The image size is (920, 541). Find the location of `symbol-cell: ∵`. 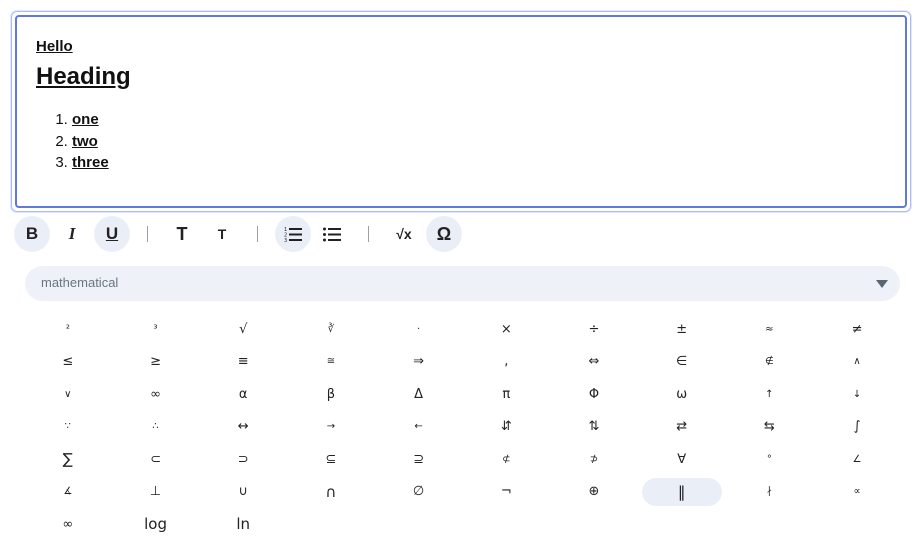

symbol-cell: ∵ is located at coordinates (68, 427).